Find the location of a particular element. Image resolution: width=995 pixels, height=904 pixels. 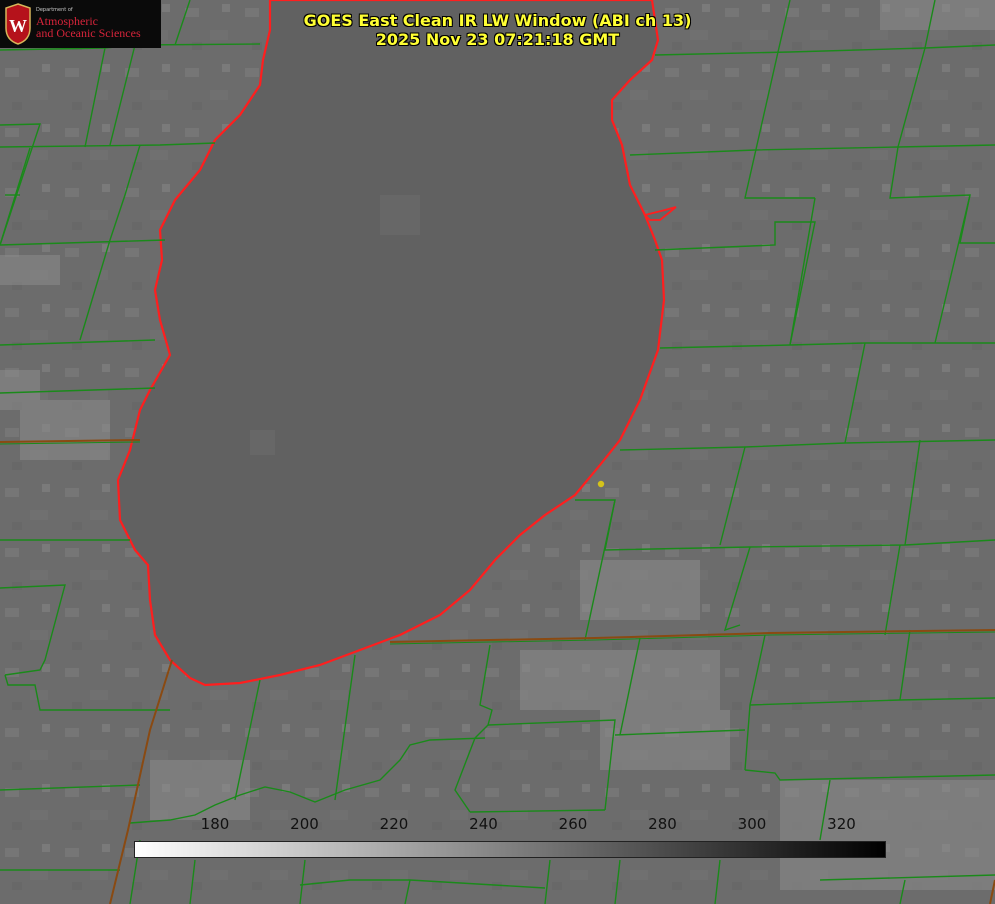

image-timestamp: 2025 Nov 23 07:21:18 GMT is located at coordinates (497, 39).